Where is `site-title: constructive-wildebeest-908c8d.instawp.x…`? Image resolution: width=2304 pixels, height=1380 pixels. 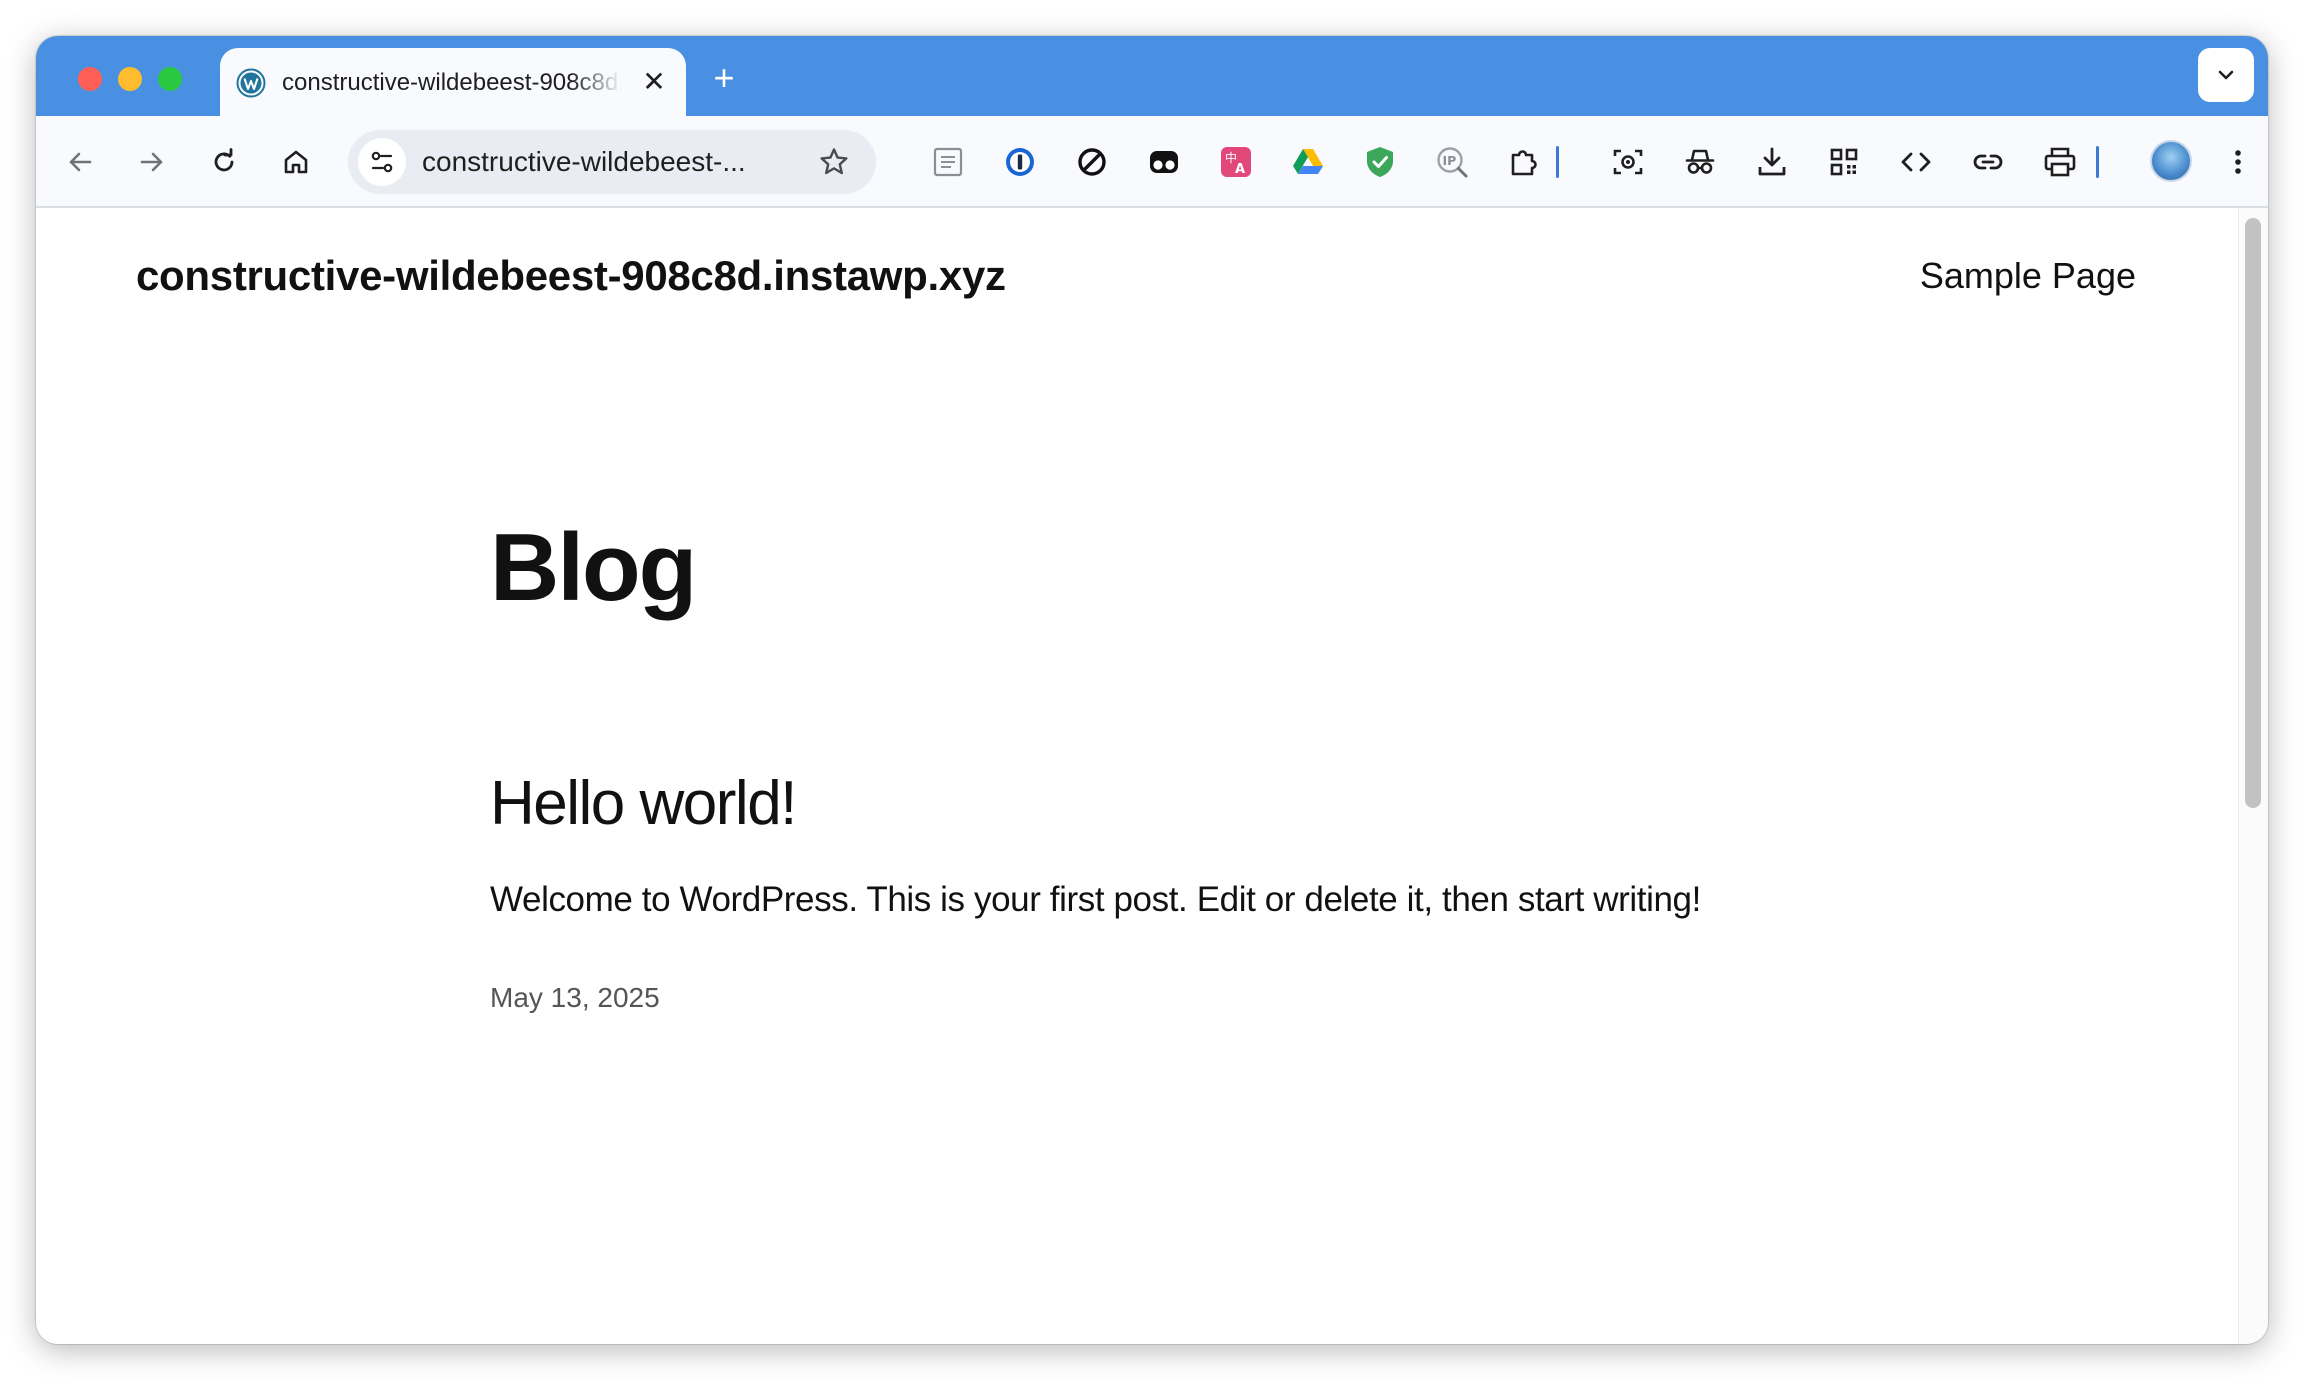
site-title: constructive-wildebeest-908c8d.instawp.x… is located at coordinates (636, 276).